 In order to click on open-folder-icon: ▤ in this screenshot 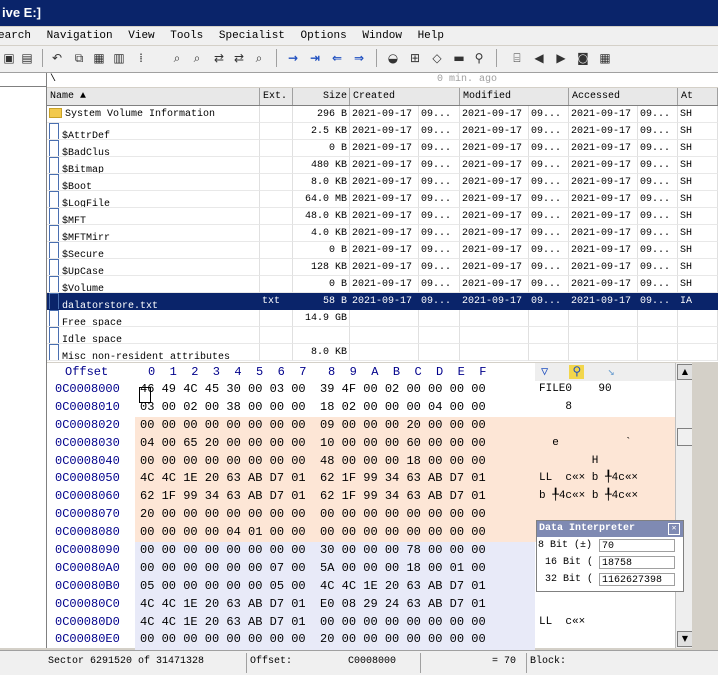, I will do `click(27, 58)`.